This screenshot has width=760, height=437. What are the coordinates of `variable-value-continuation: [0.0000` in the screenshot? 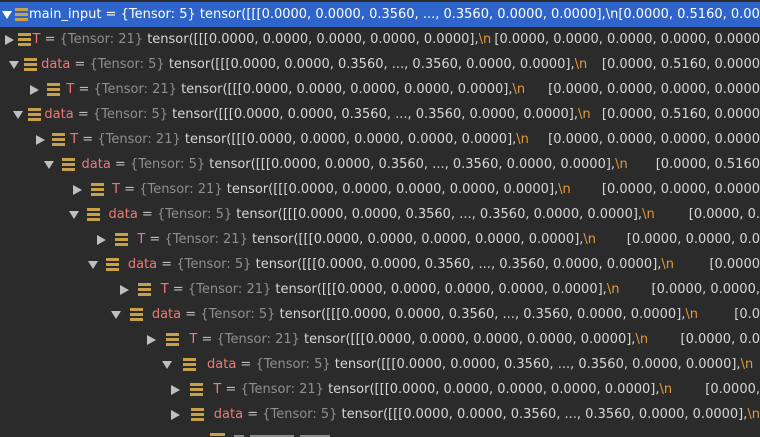 It's located at (734, 264).